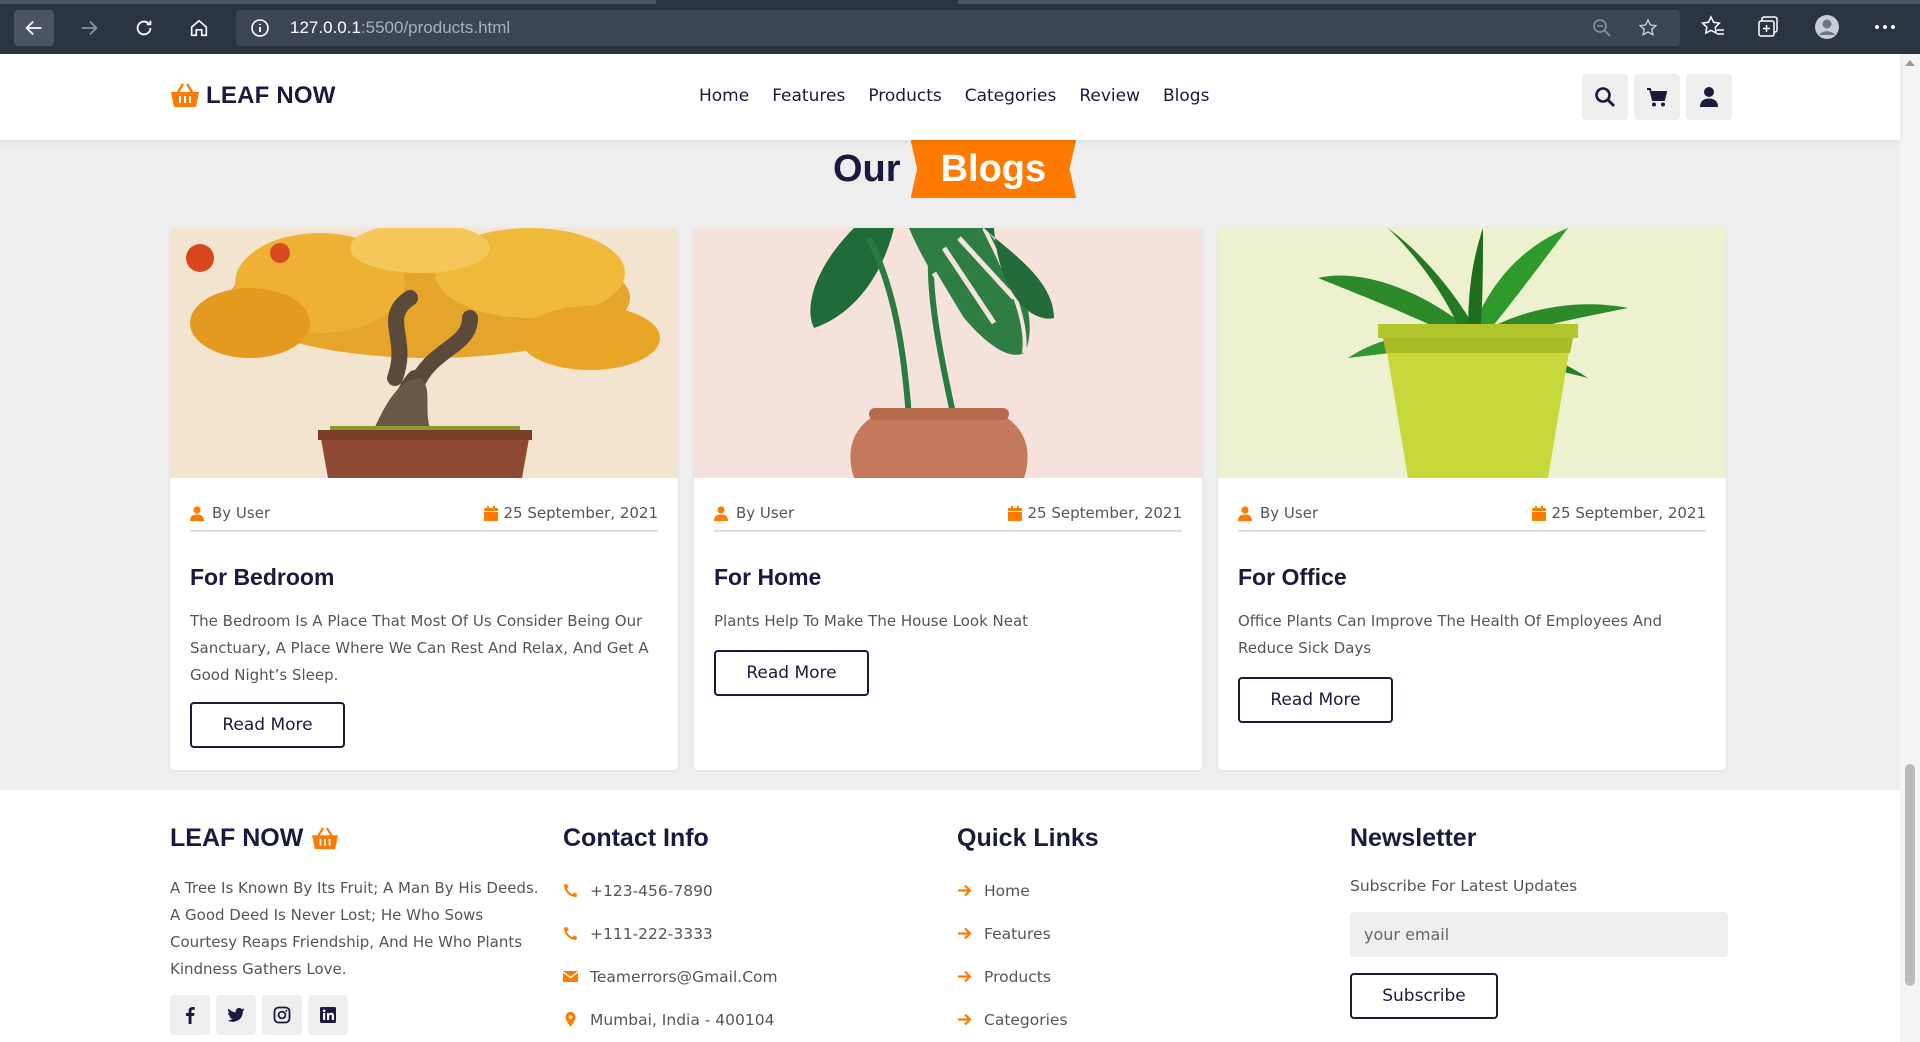 The width and height of the screenshot is (1920, 1042). I want to click on blog-title: For Home, so click(768, 577).